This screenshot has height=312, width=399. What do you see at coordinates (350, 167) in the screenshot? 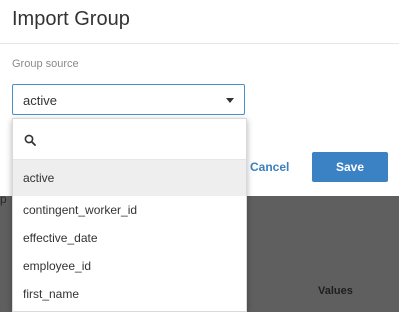
I see `save-button: Save` at bounding box center [350, 167].